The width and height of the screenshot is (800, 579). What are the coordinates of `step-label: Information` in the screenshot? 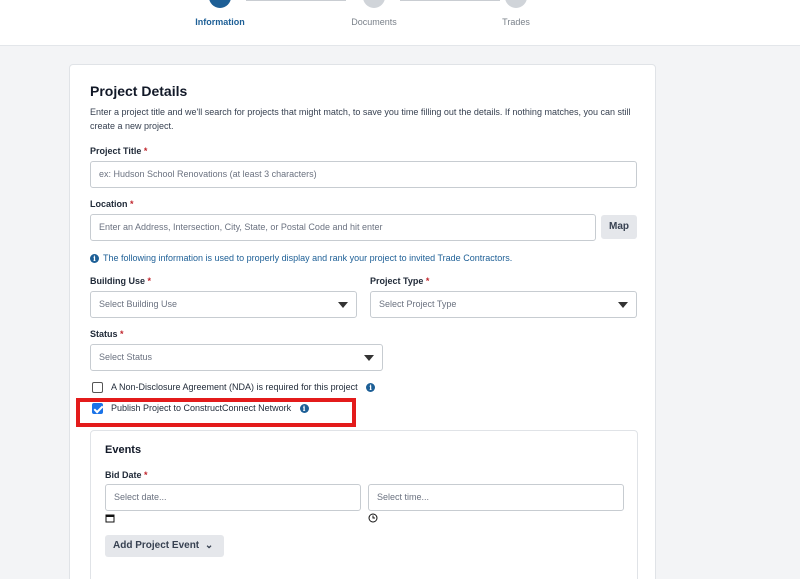 It's located at (220, 22).